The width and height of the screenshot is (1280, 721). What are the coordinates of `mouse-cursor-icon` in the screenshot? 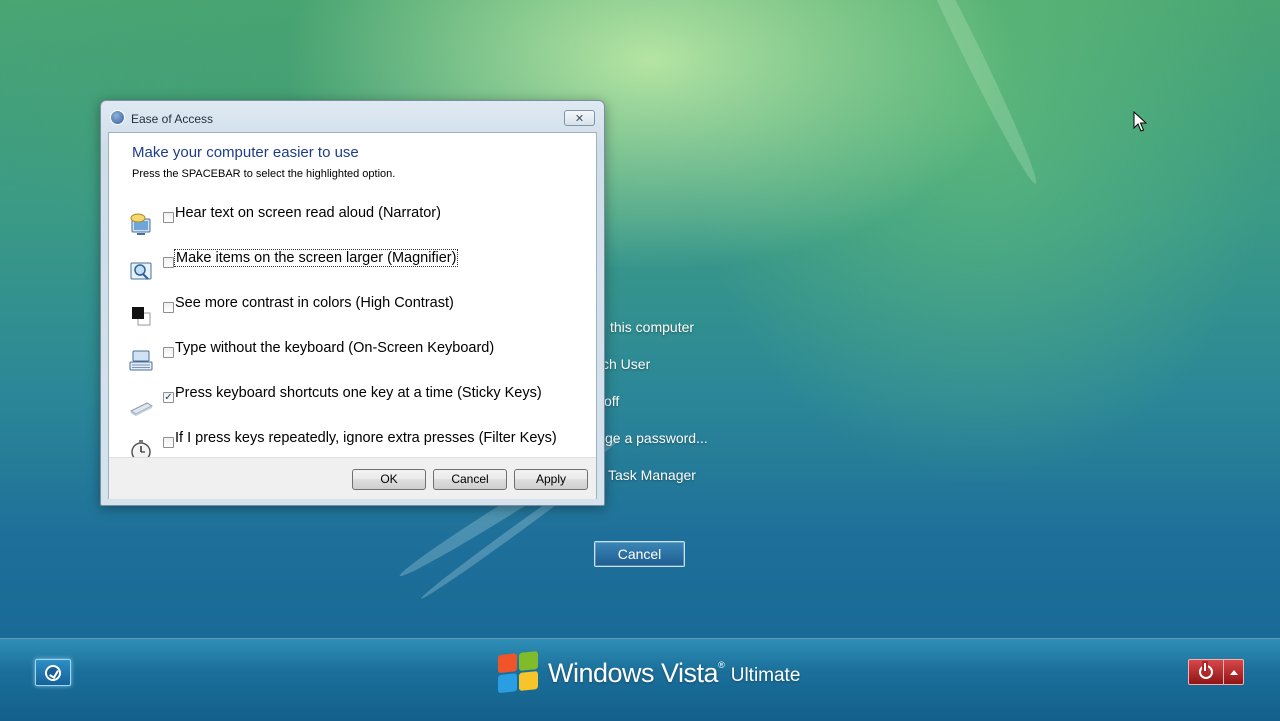 It's located at (1140, 121).